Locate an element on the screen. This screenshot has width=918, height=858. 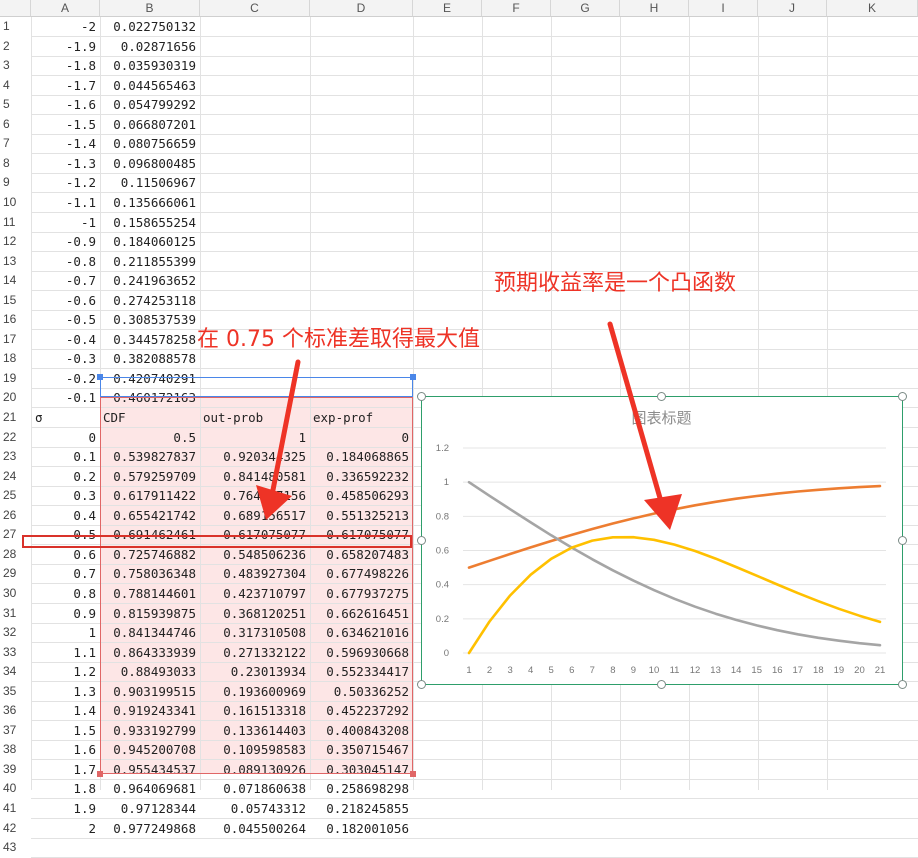
row-header: 32 is located at coordinates (15, 632).